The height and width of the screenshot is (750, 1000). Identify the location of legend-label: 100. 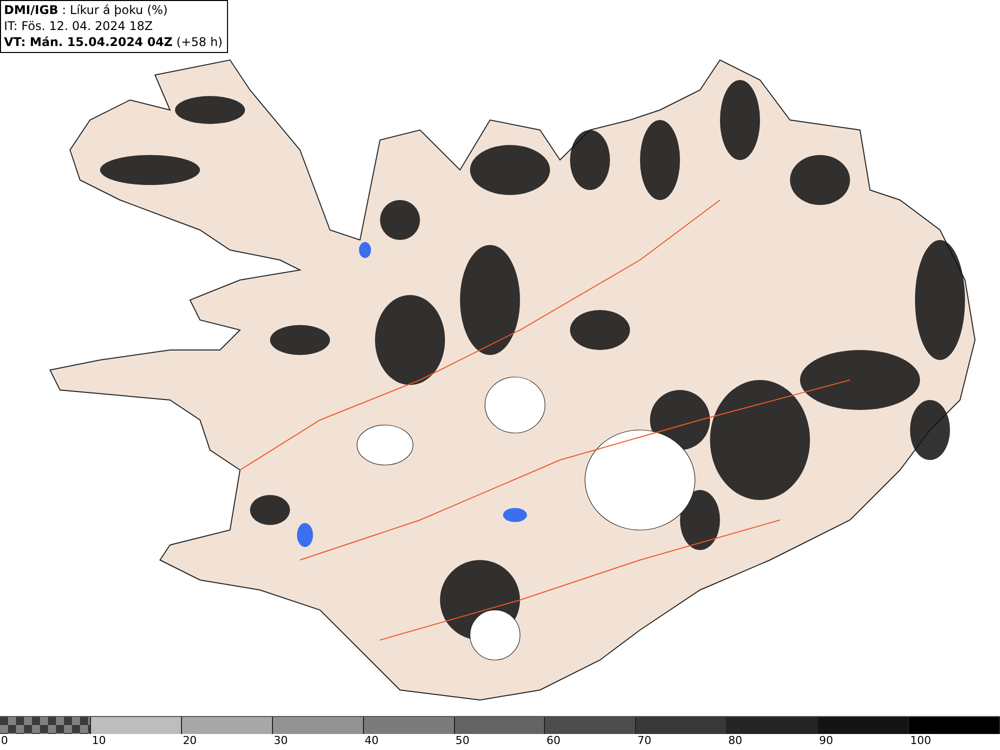
(920, 741).